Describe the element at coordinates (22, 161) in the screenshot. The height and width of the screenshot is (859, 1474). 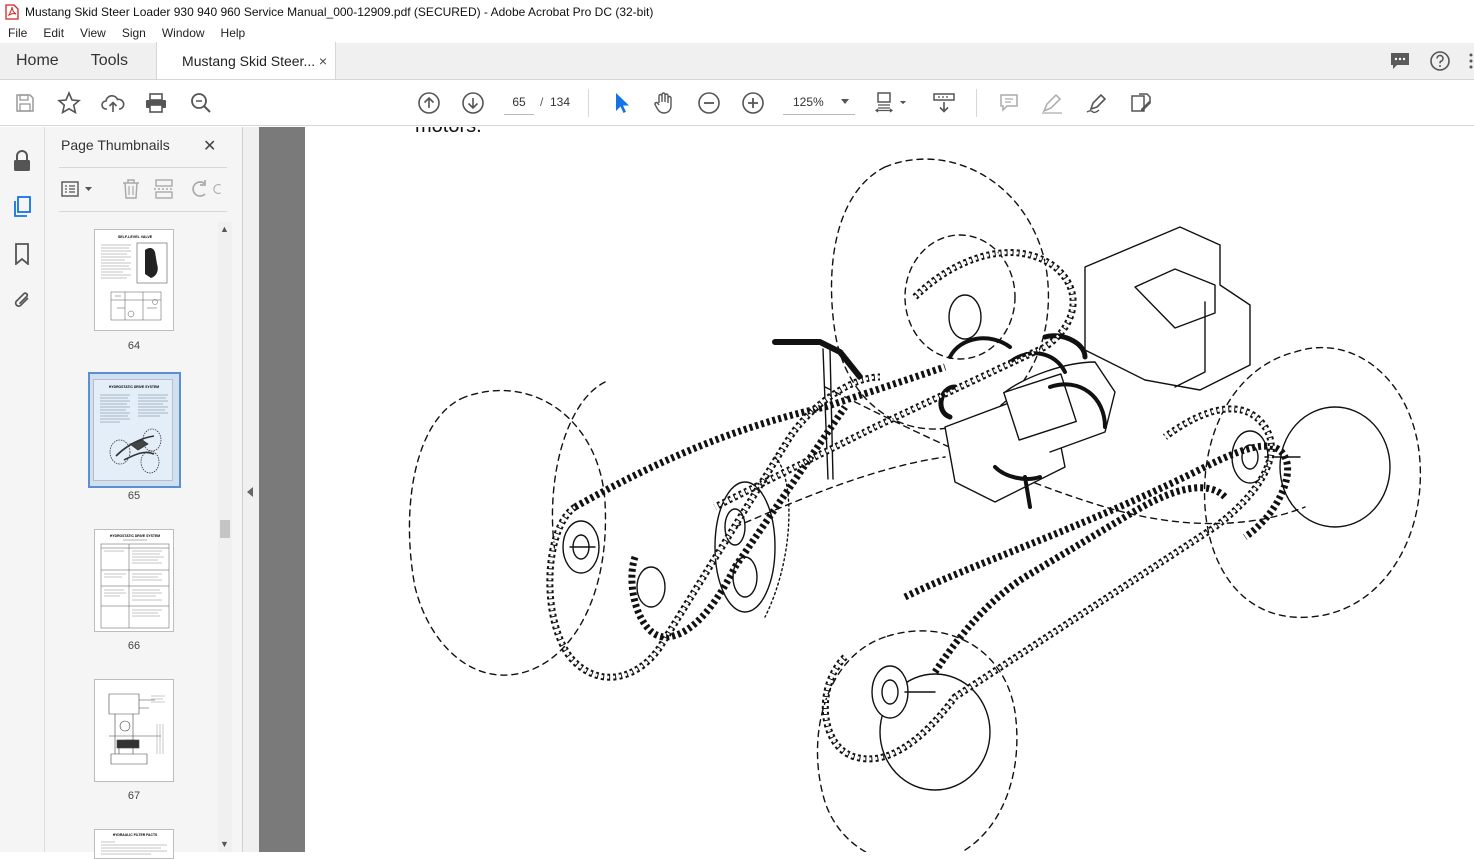
I see `lock-icon` at that location.